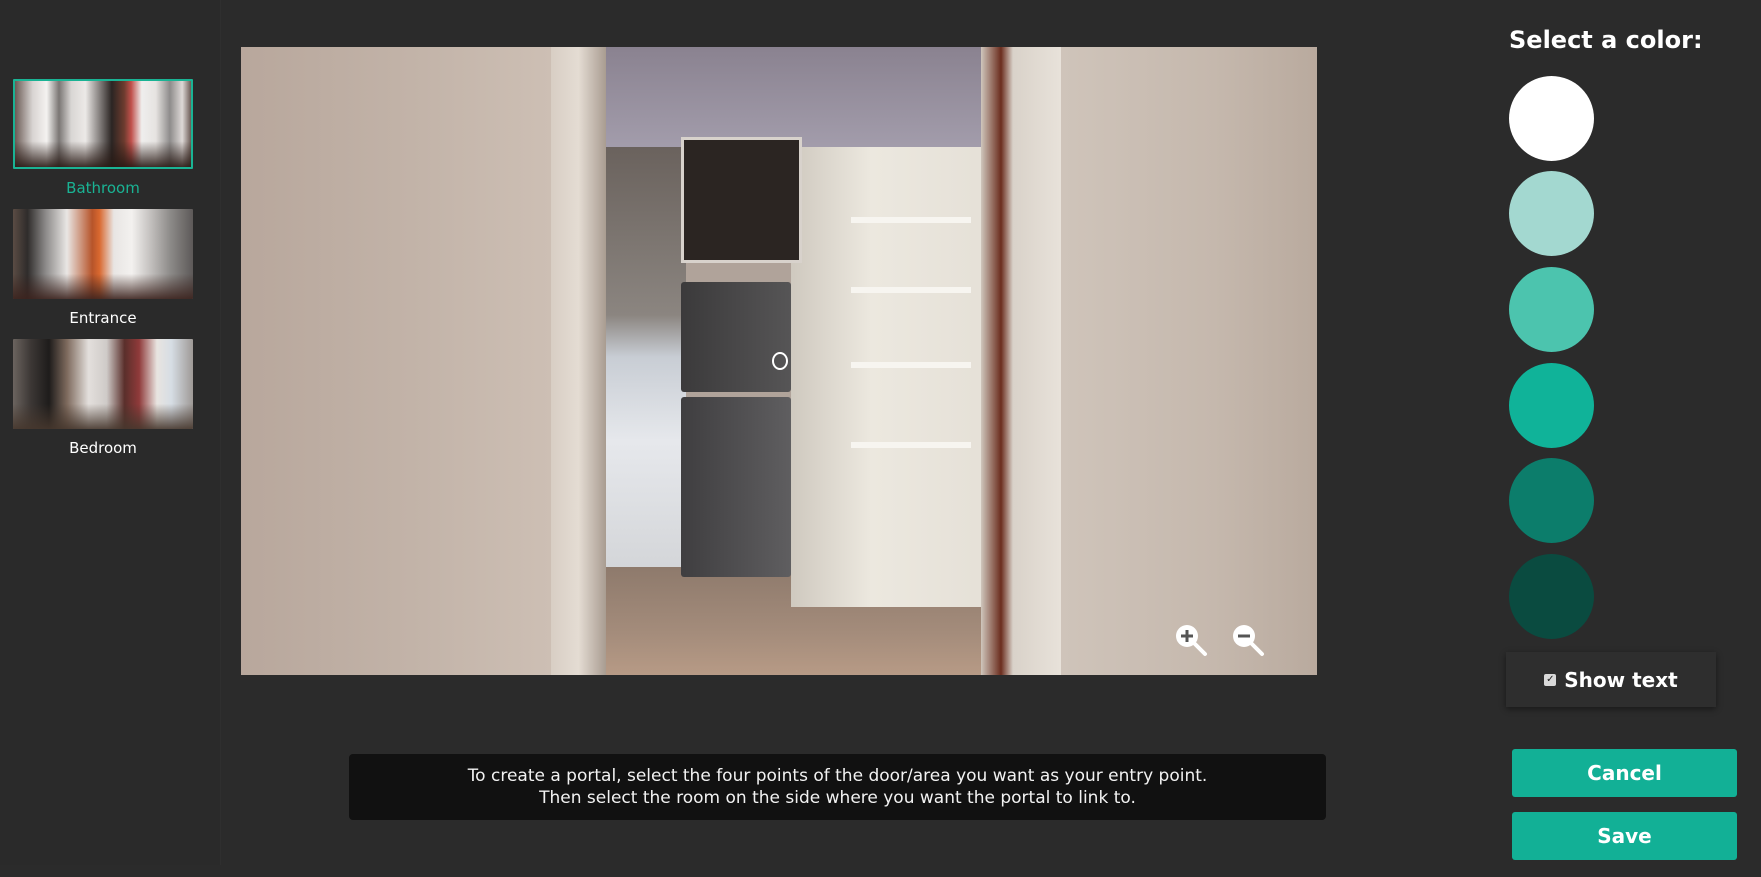 This screenshot has height=877, width=1761. Describe the element at coordinates (103, 318) in the screenshot. I see `room-label: Entrance` at that location.